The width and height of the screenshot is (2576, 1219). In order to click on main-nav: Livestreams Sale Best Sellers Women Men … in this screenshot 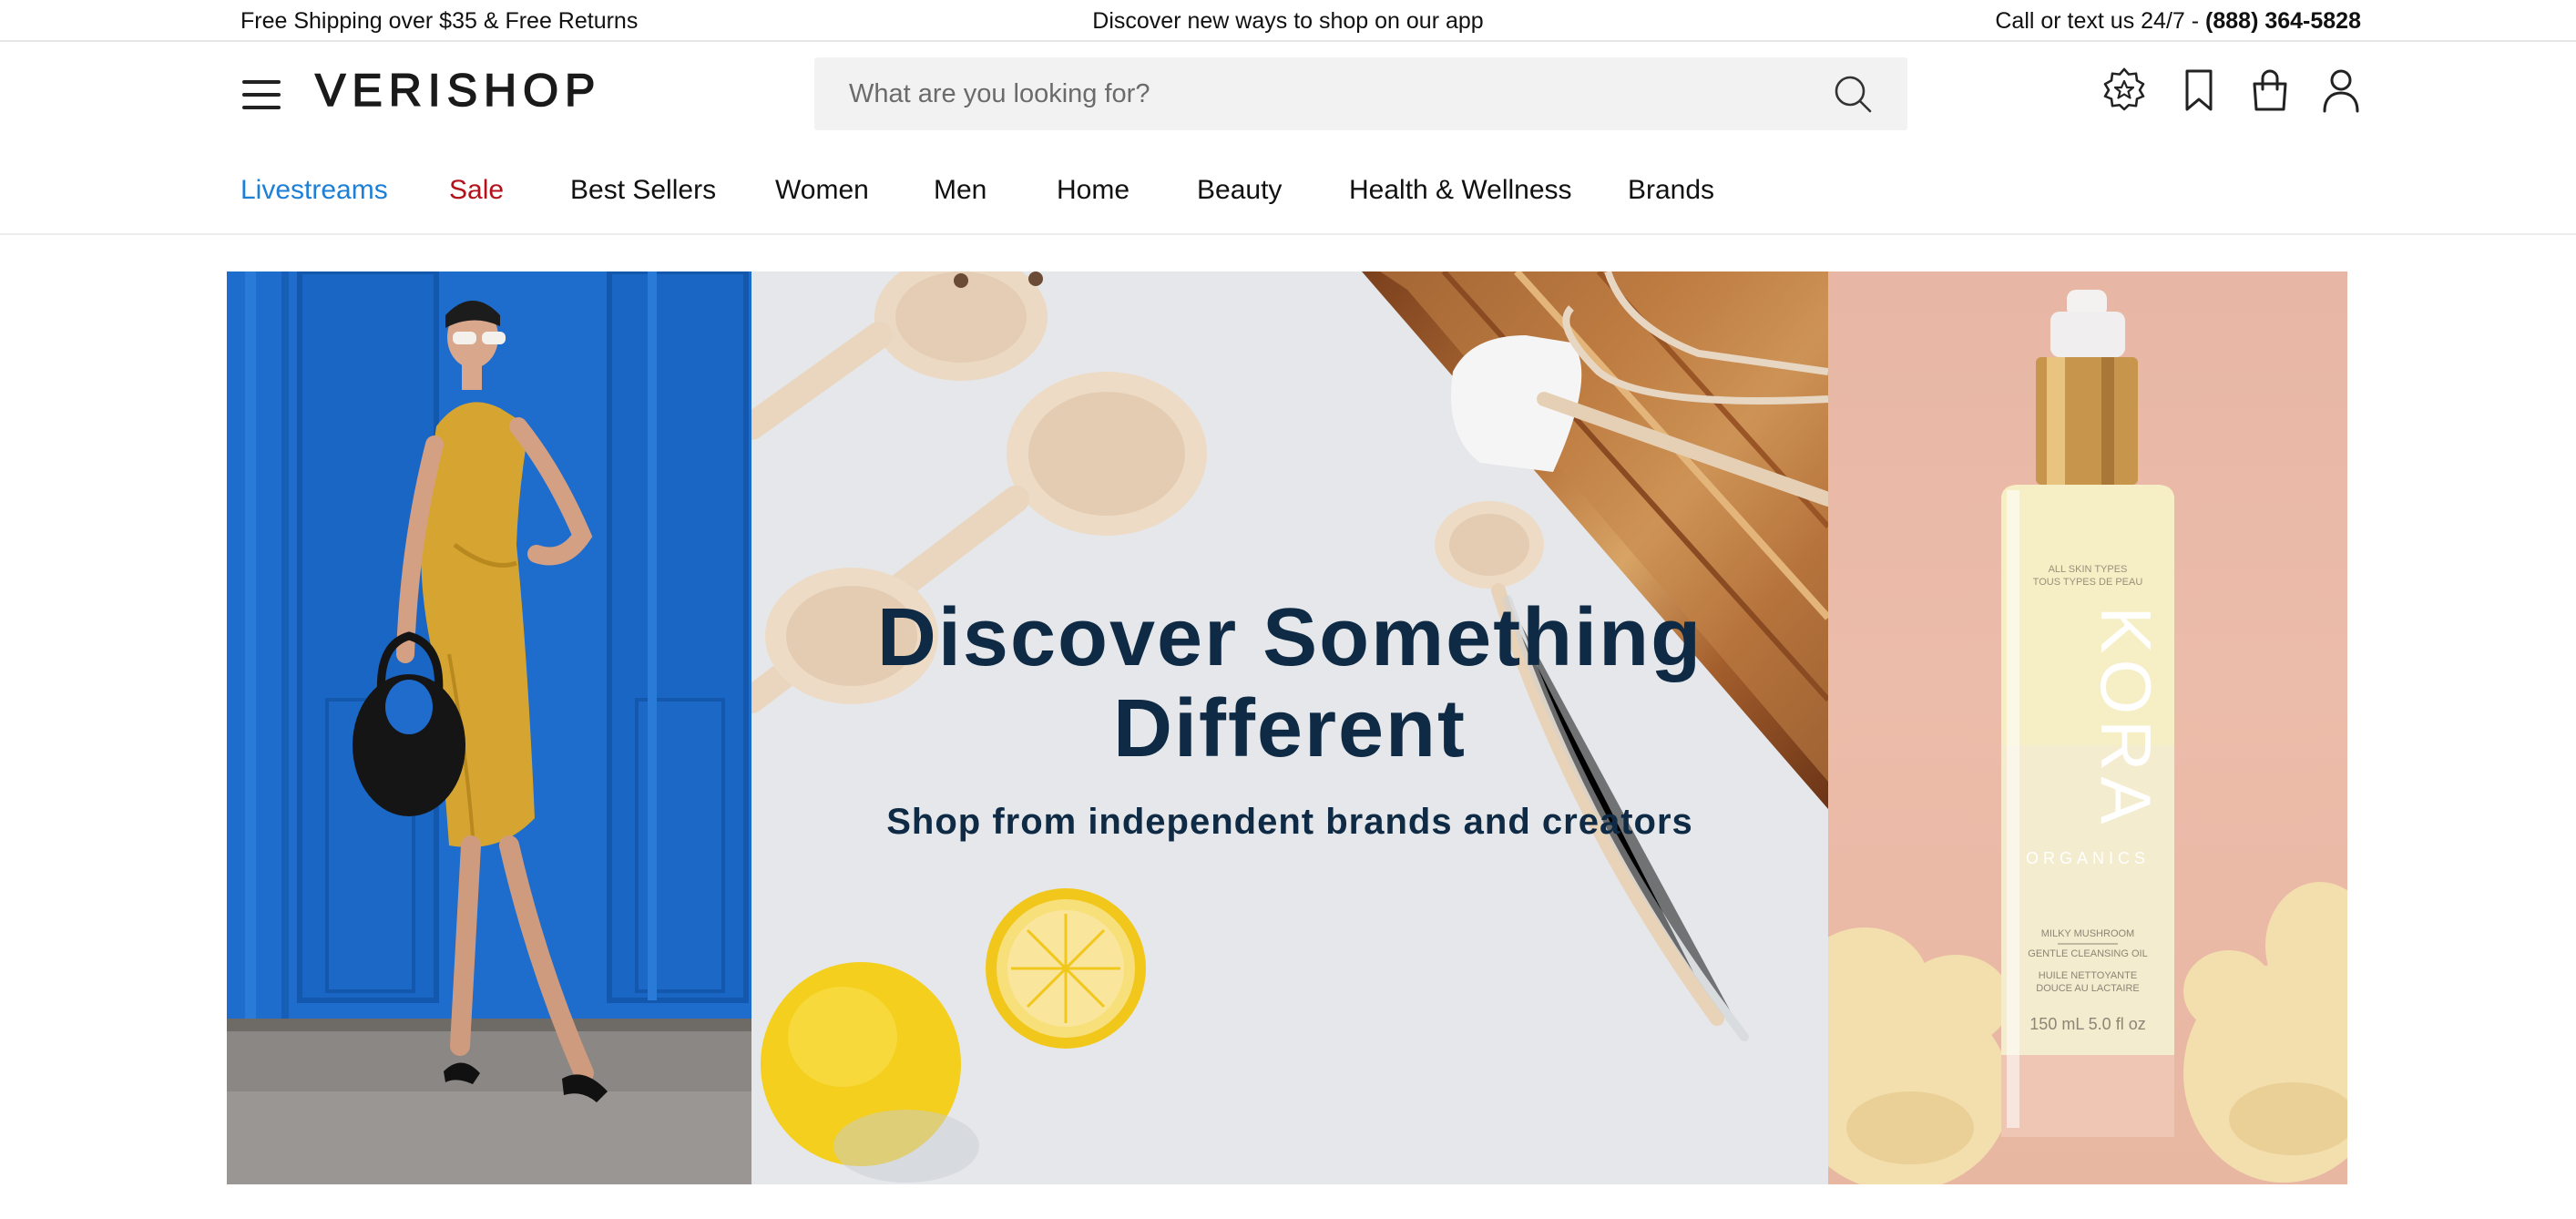, I will do `click(1288, 193)`.